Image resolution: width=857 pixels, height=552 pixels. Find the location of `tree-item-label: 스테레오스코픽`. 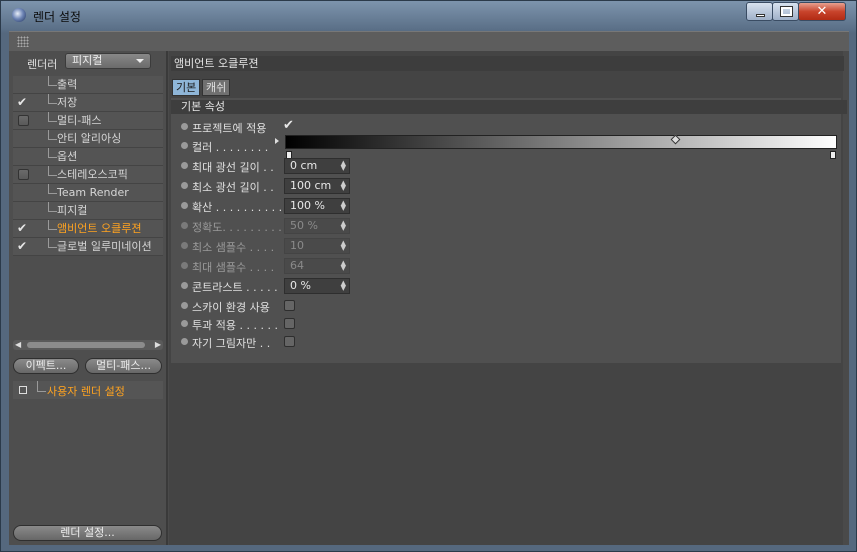

tree-item-label: 스테레오스코픽 is located at coordinates (92, 174).